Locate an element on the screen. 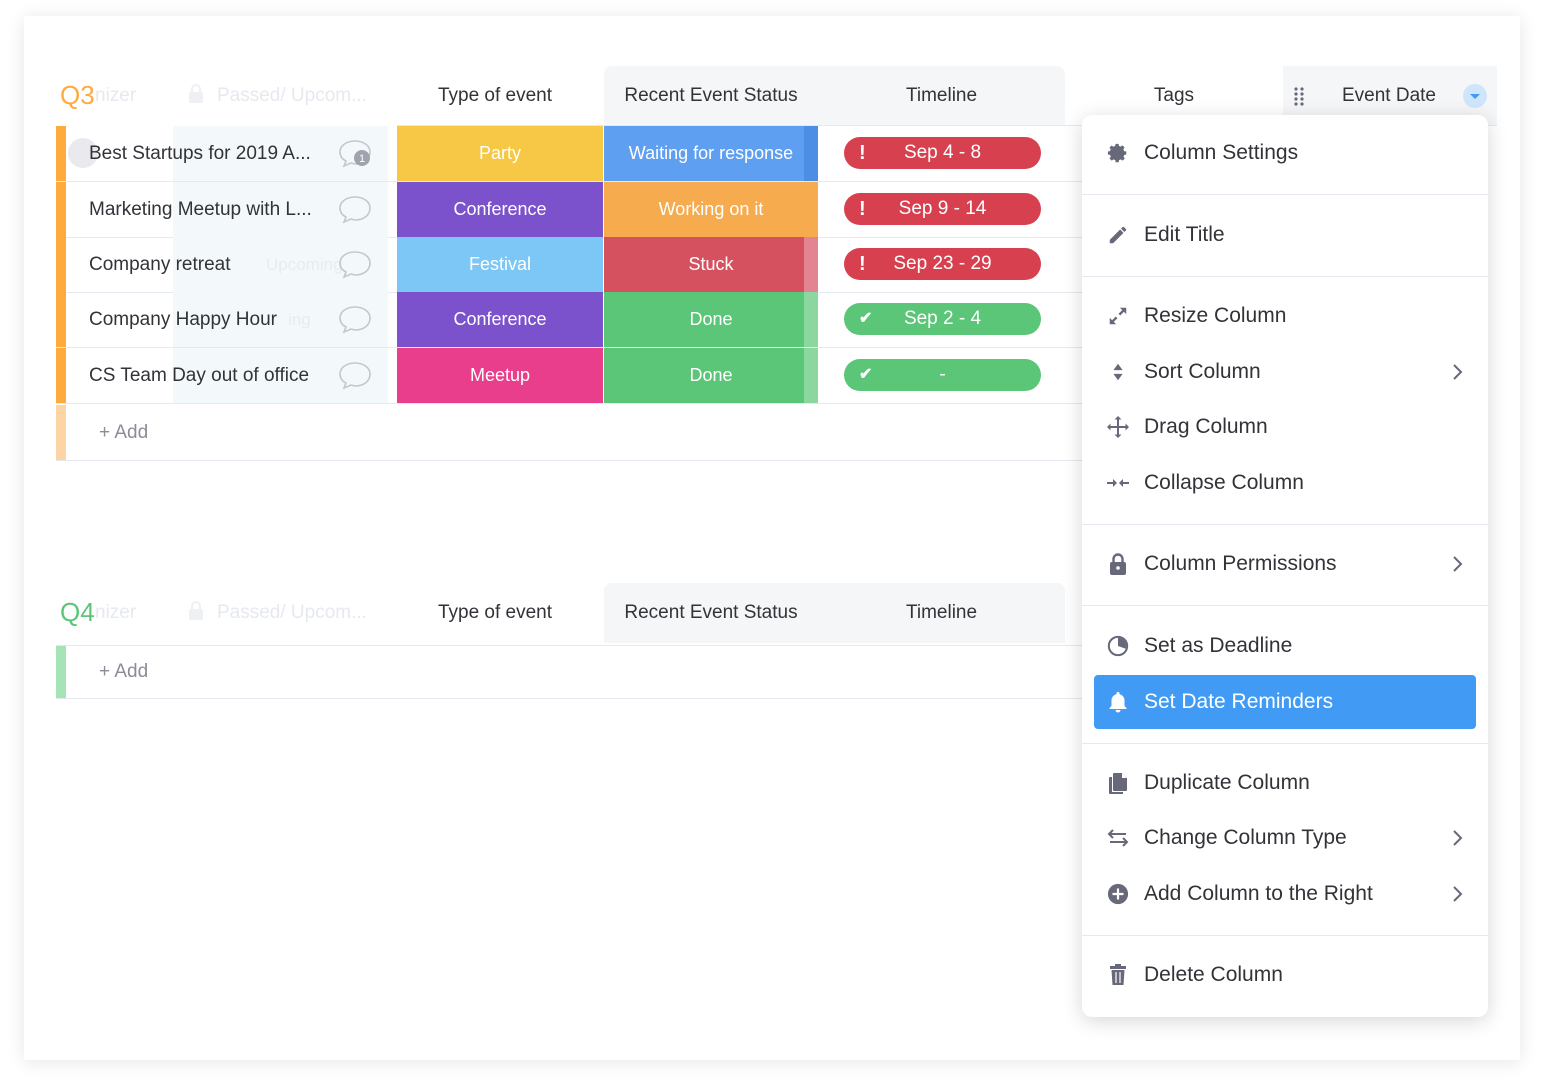  status-cell: Working on it is located at coordinates (711, 209).